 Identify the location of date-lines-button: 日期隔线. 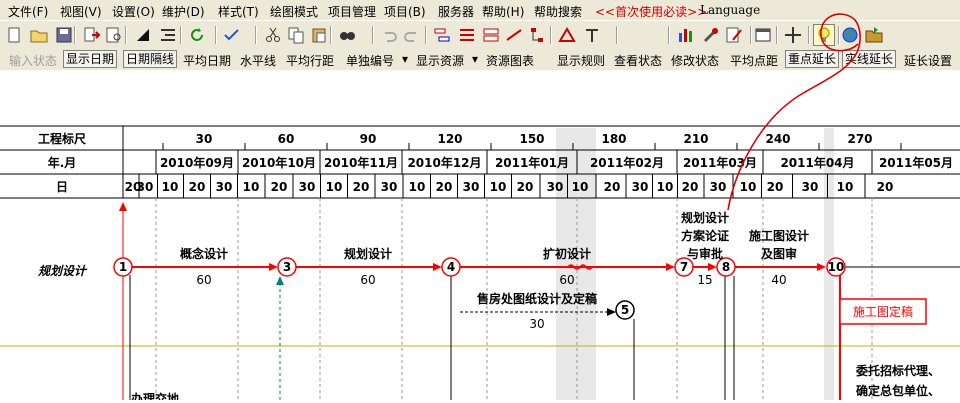
(150, 59).